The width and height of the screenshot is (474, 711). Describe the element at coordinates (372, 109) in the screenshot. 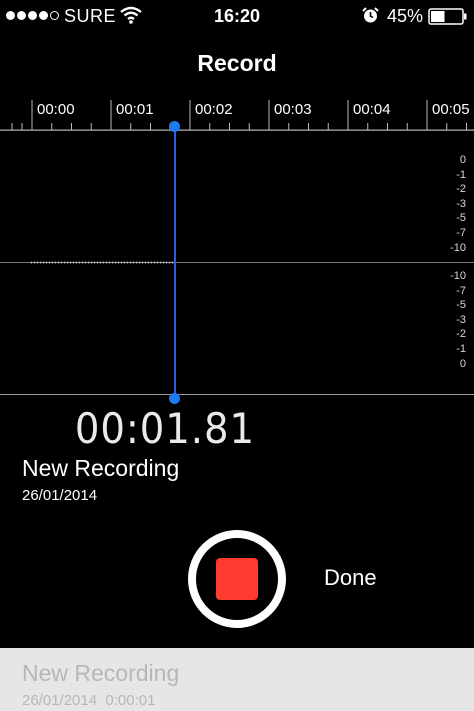

I see `ruler-label: 00:04` at that location.